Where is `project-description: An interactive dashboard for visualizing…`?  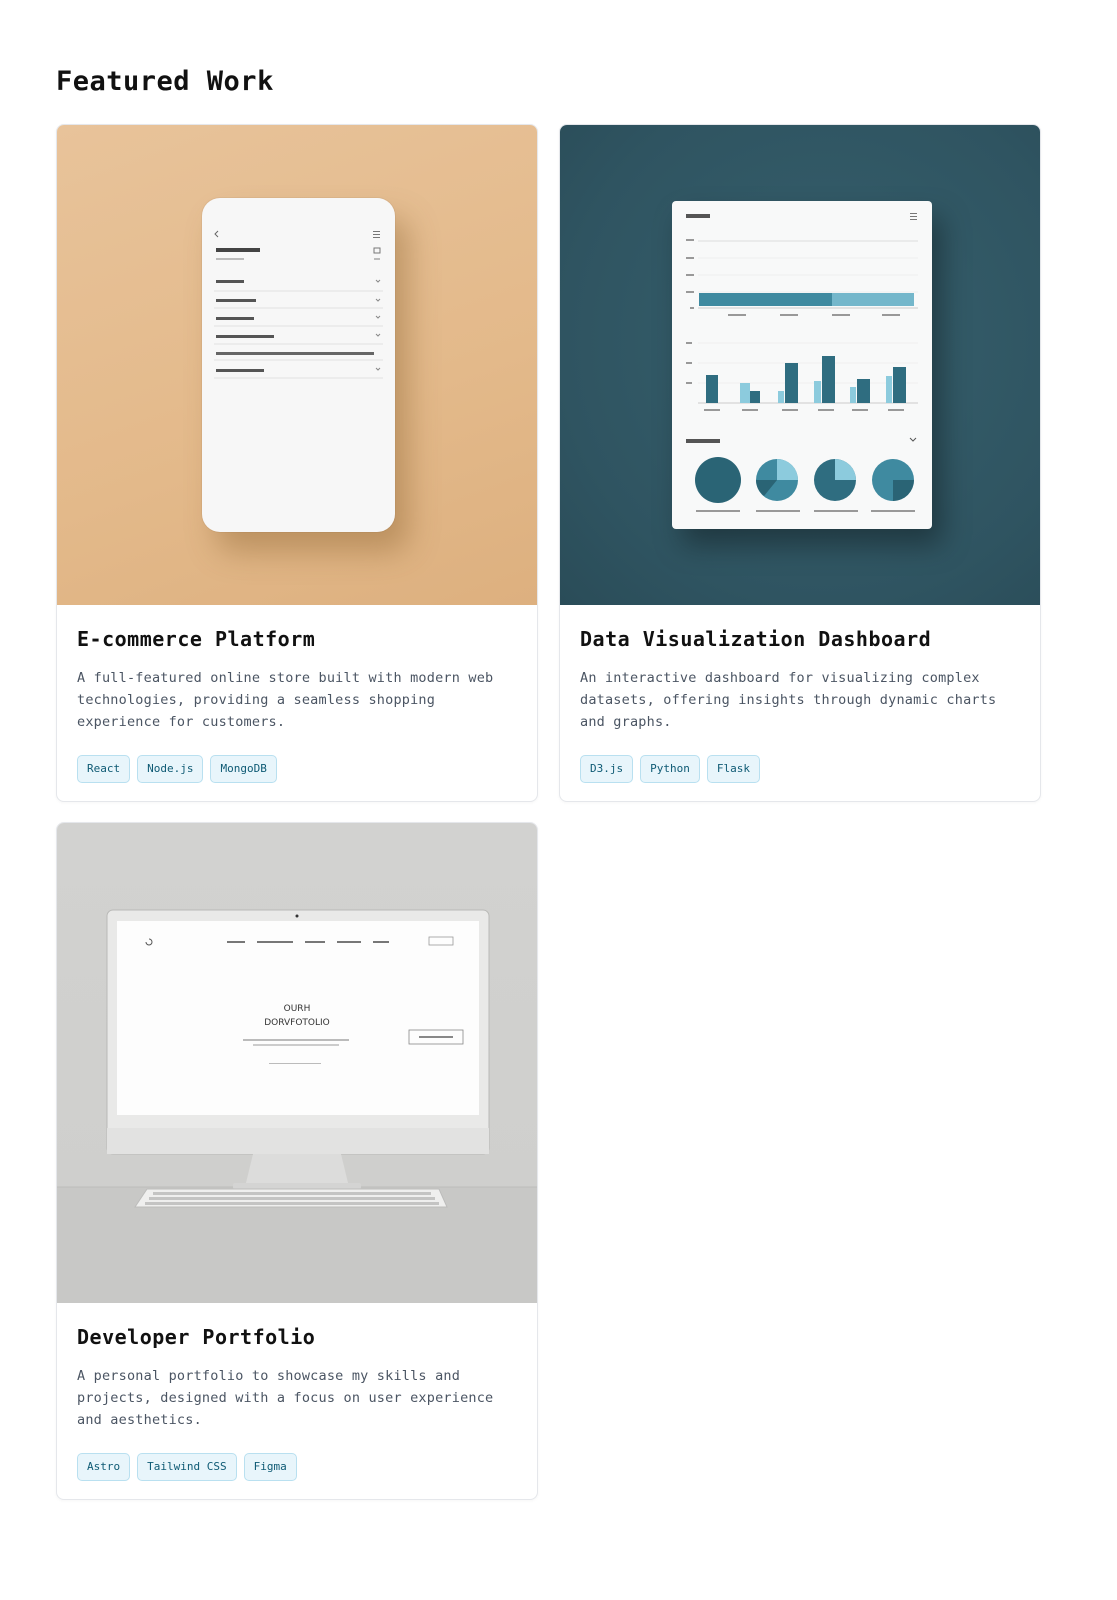 project-description: An interactive dashboard for visualizing… is located at coordinates (788, 700).